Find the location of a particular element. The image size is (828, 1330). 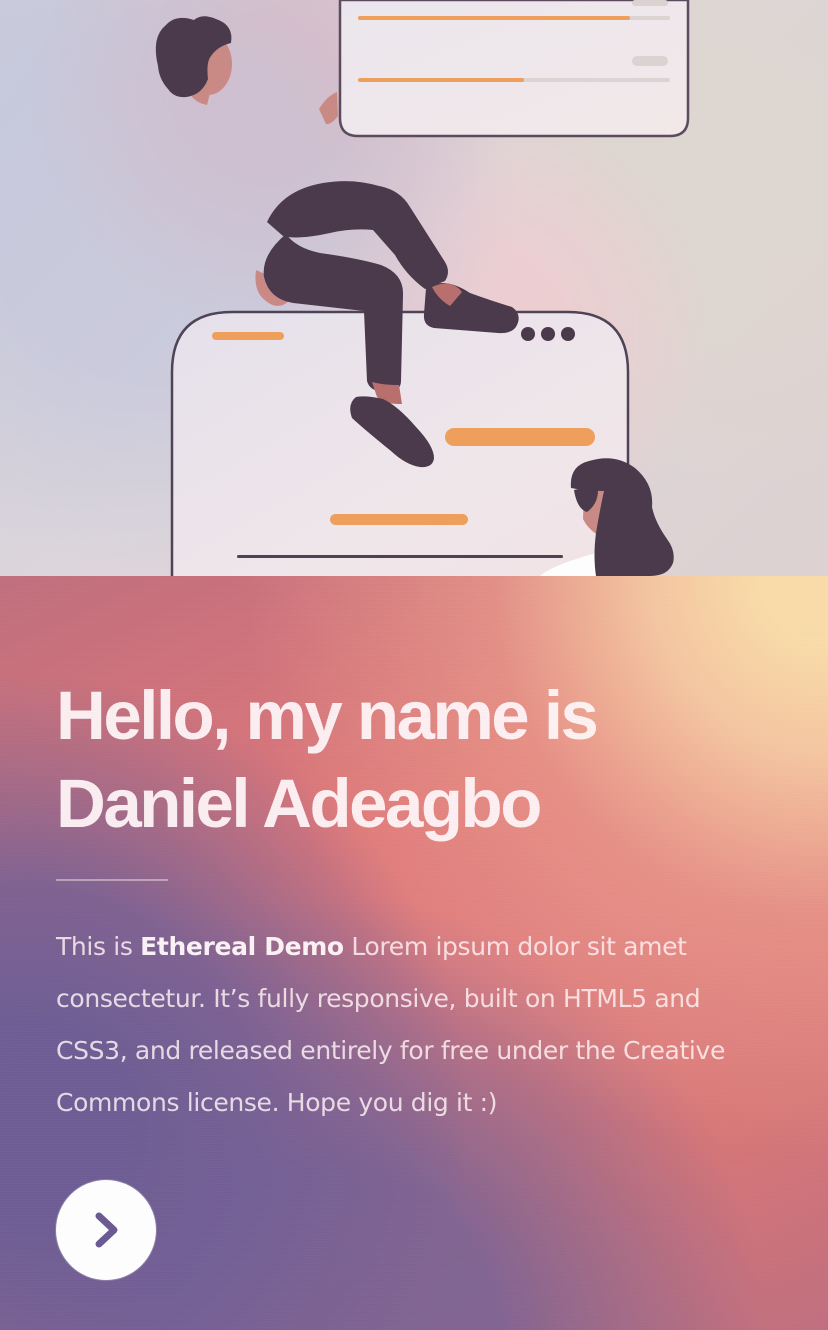

intro-brand-name: Ethereal Demo is located at coordinates (242, 946).